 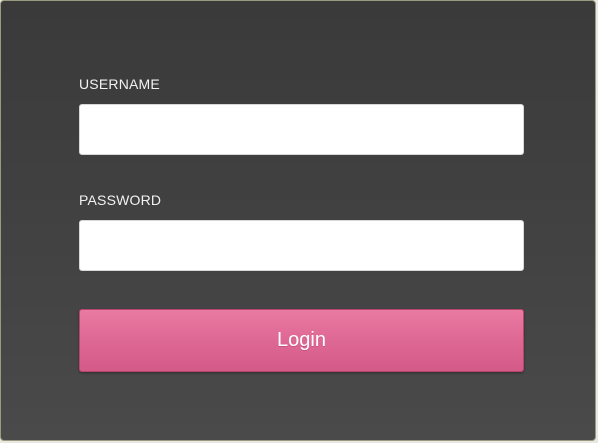 What do you see at coordinates (301, 129) in the screenshot?
I see `username-input` at bounding box center [301, 129].